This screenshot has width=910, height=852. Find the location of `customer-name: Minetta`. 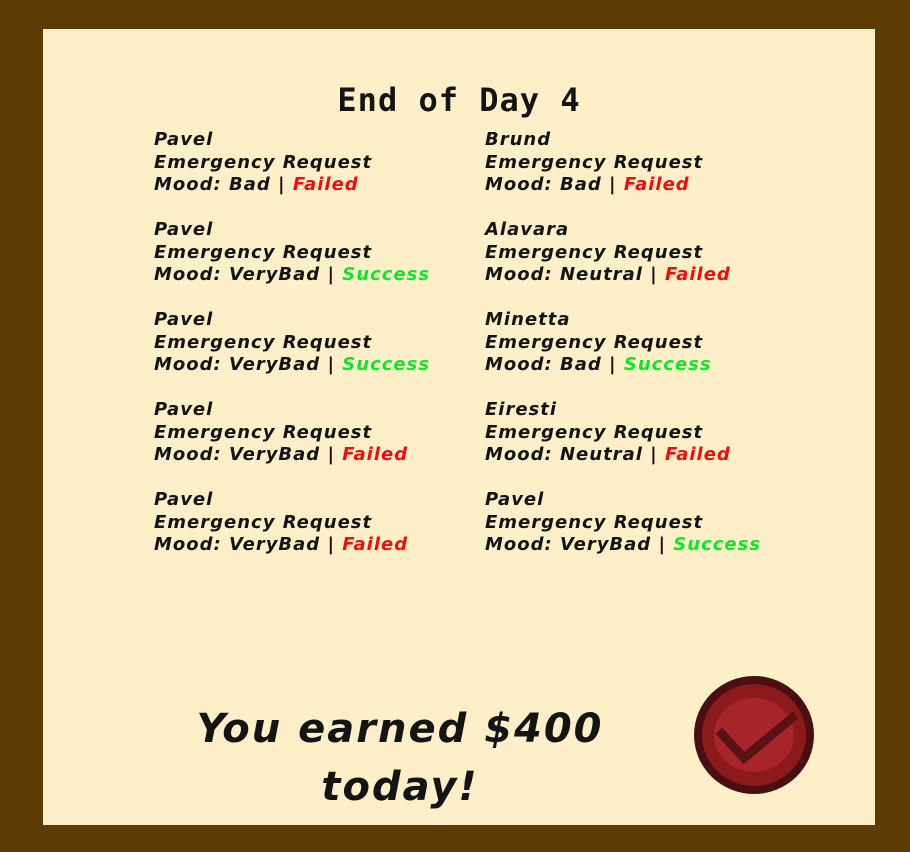

customer-name: Minetta is located at coordinates (528, 319).